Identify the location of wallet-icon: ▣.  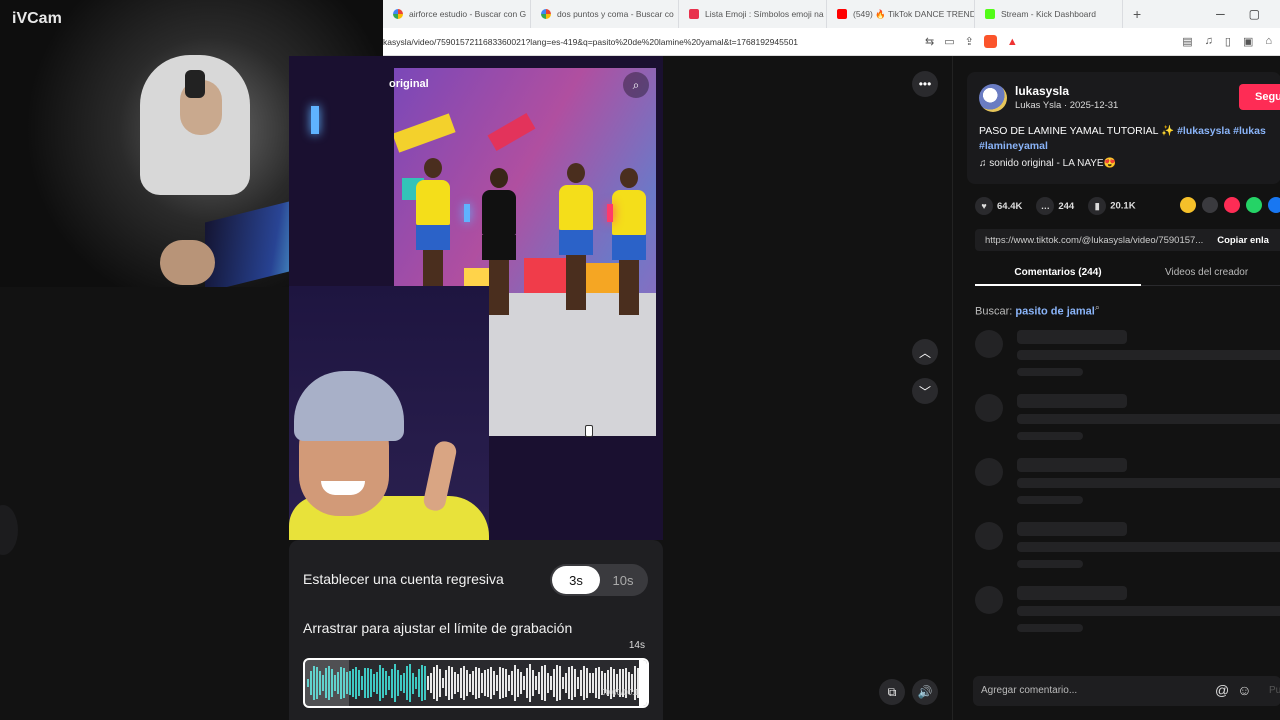
(1248, 41).